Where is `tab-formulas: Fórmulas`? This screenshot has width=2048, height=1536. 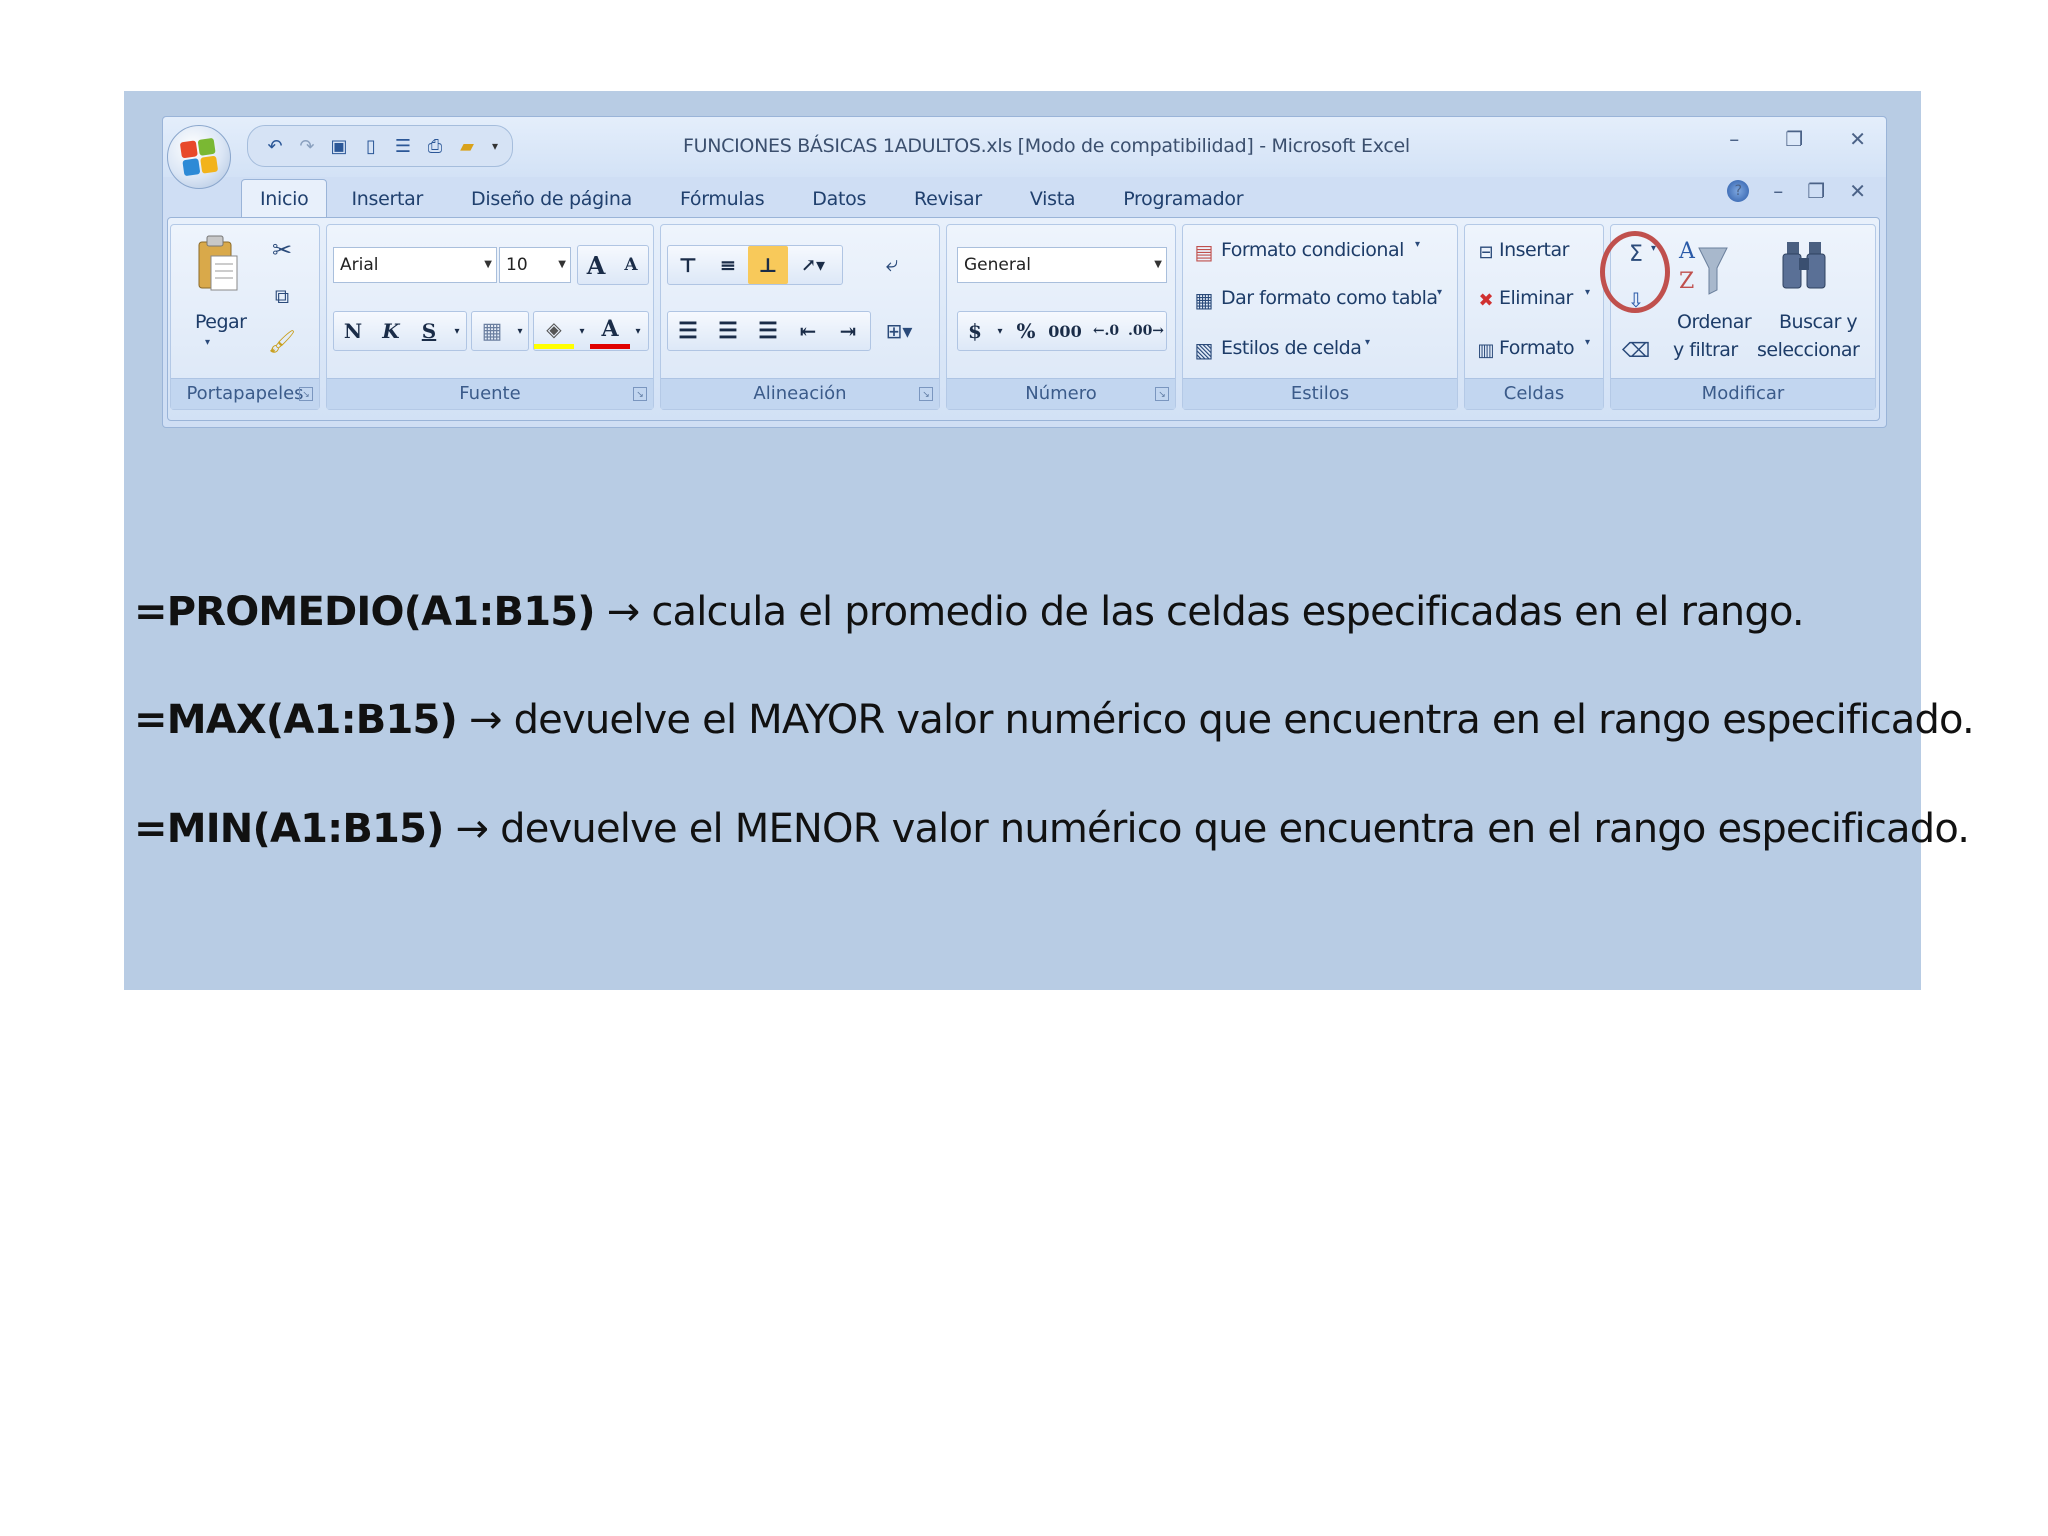
tab-formulas: Fórmulas is located at coordinates (722, 202).